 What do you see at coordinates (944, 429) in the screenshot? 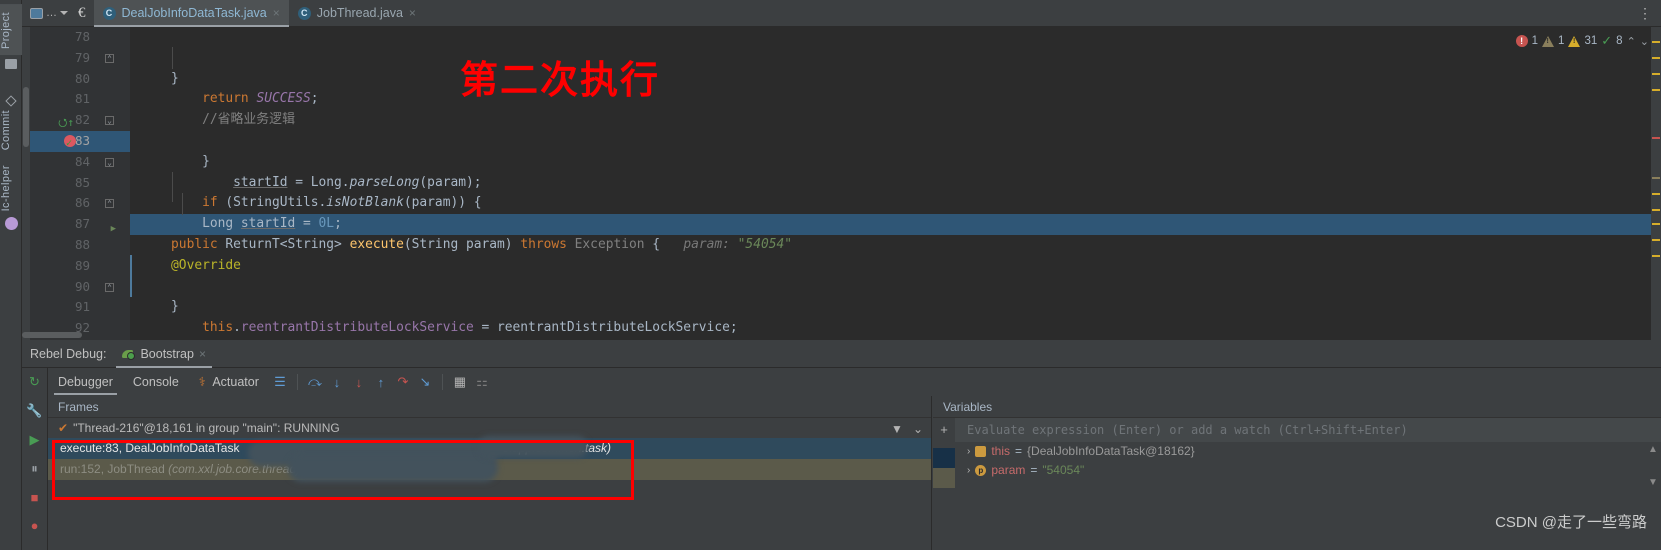
I see `add-watch-icon: +` at bounding box center [944, 429].